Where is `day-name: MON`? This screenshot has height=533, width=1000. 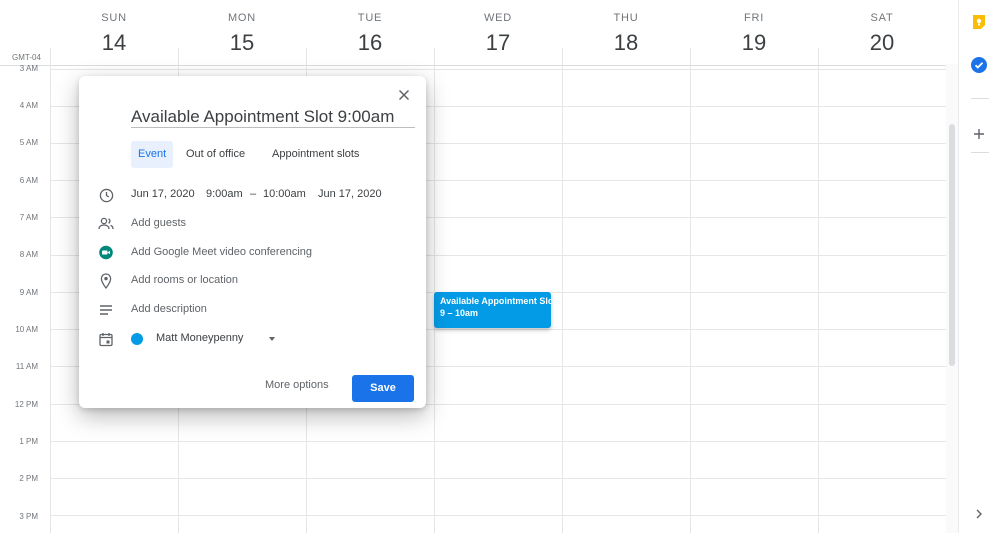 day-name: MON is located at coordinates (242, 18).